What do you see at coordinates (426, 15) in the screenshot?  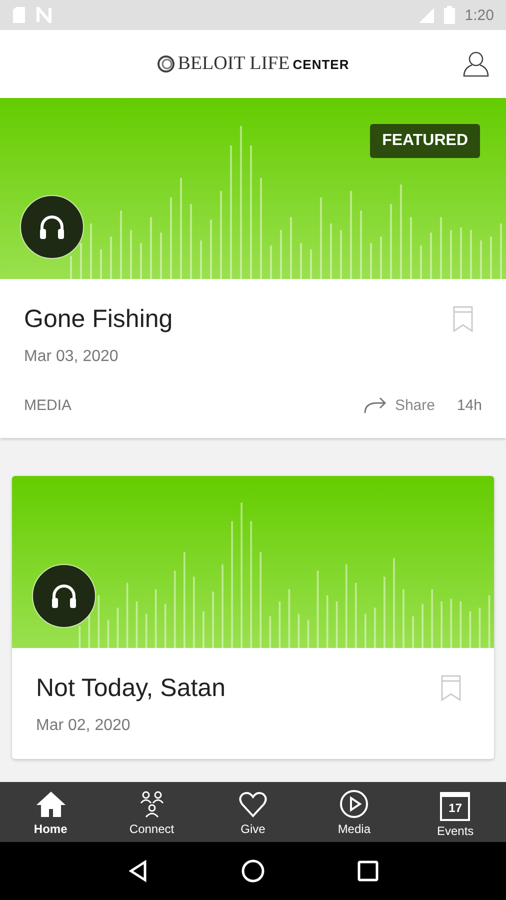 I see `signal-icon` at bounding box center [426, 15].